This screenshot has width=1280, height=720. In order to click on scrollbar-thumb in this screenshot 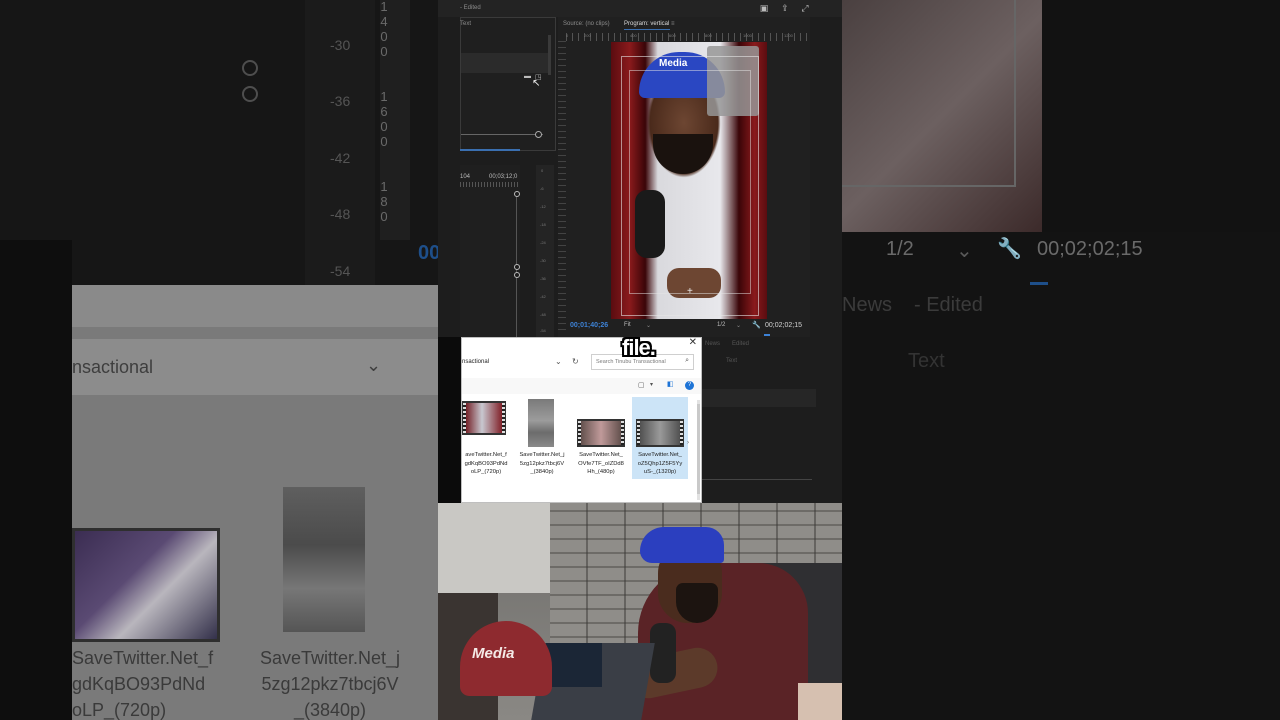, I will do `click(698, 449)`.